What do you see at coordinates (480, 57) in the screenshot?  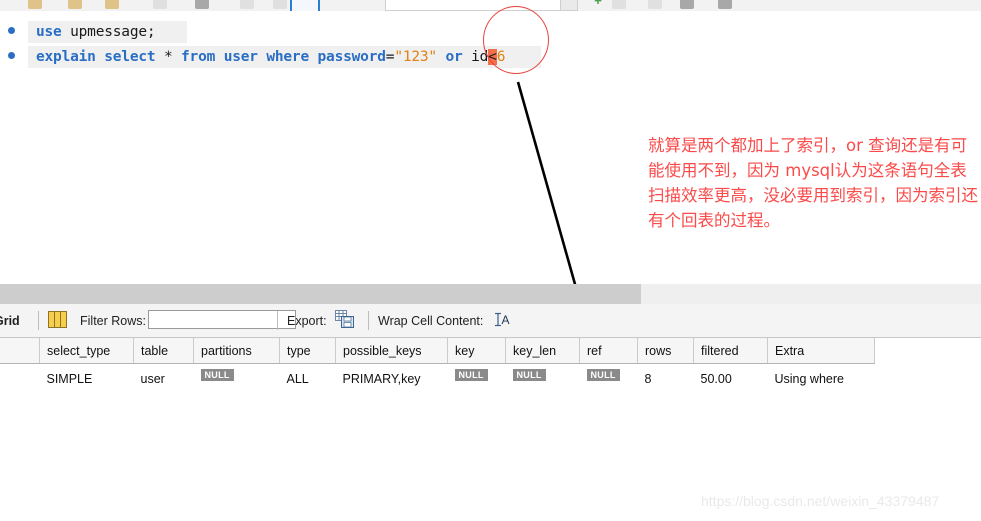 I see `code-token: id` at bounding box center [480, 57].